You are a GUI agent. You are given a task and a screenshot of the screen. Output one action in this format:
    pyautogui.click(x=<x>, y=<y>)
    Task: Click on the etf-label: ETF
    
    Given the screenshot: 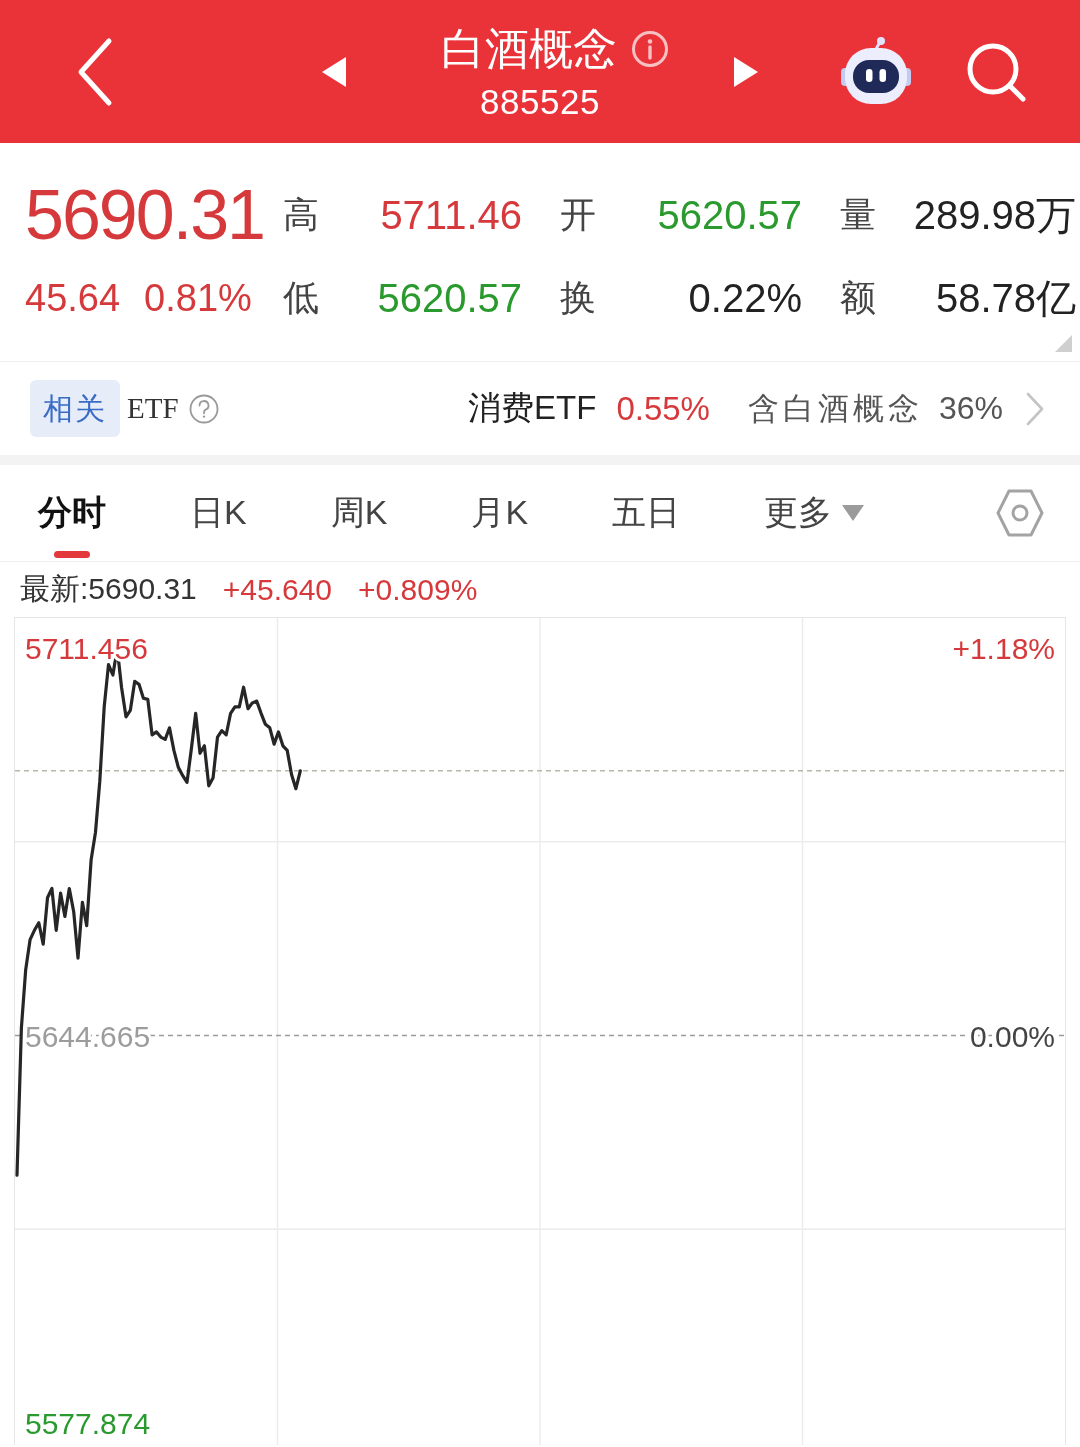 What is the action you would take?
    pyautogui.click(x=153, y=408)
    